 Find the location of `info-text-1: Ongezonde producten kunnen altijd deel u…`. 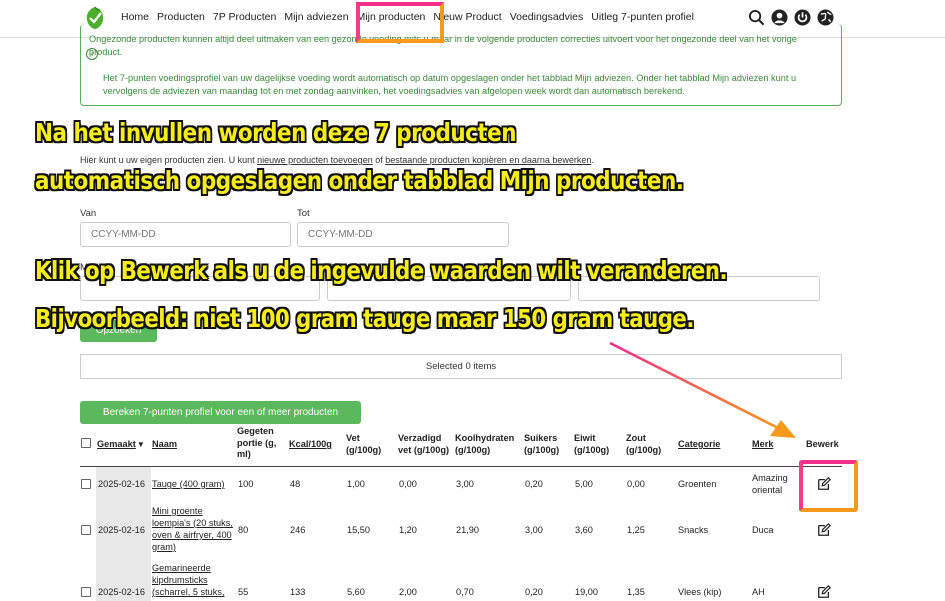

info-text-1: Ongezonde producten kunnen altijd deel u… is located at coordinates (443, 45).